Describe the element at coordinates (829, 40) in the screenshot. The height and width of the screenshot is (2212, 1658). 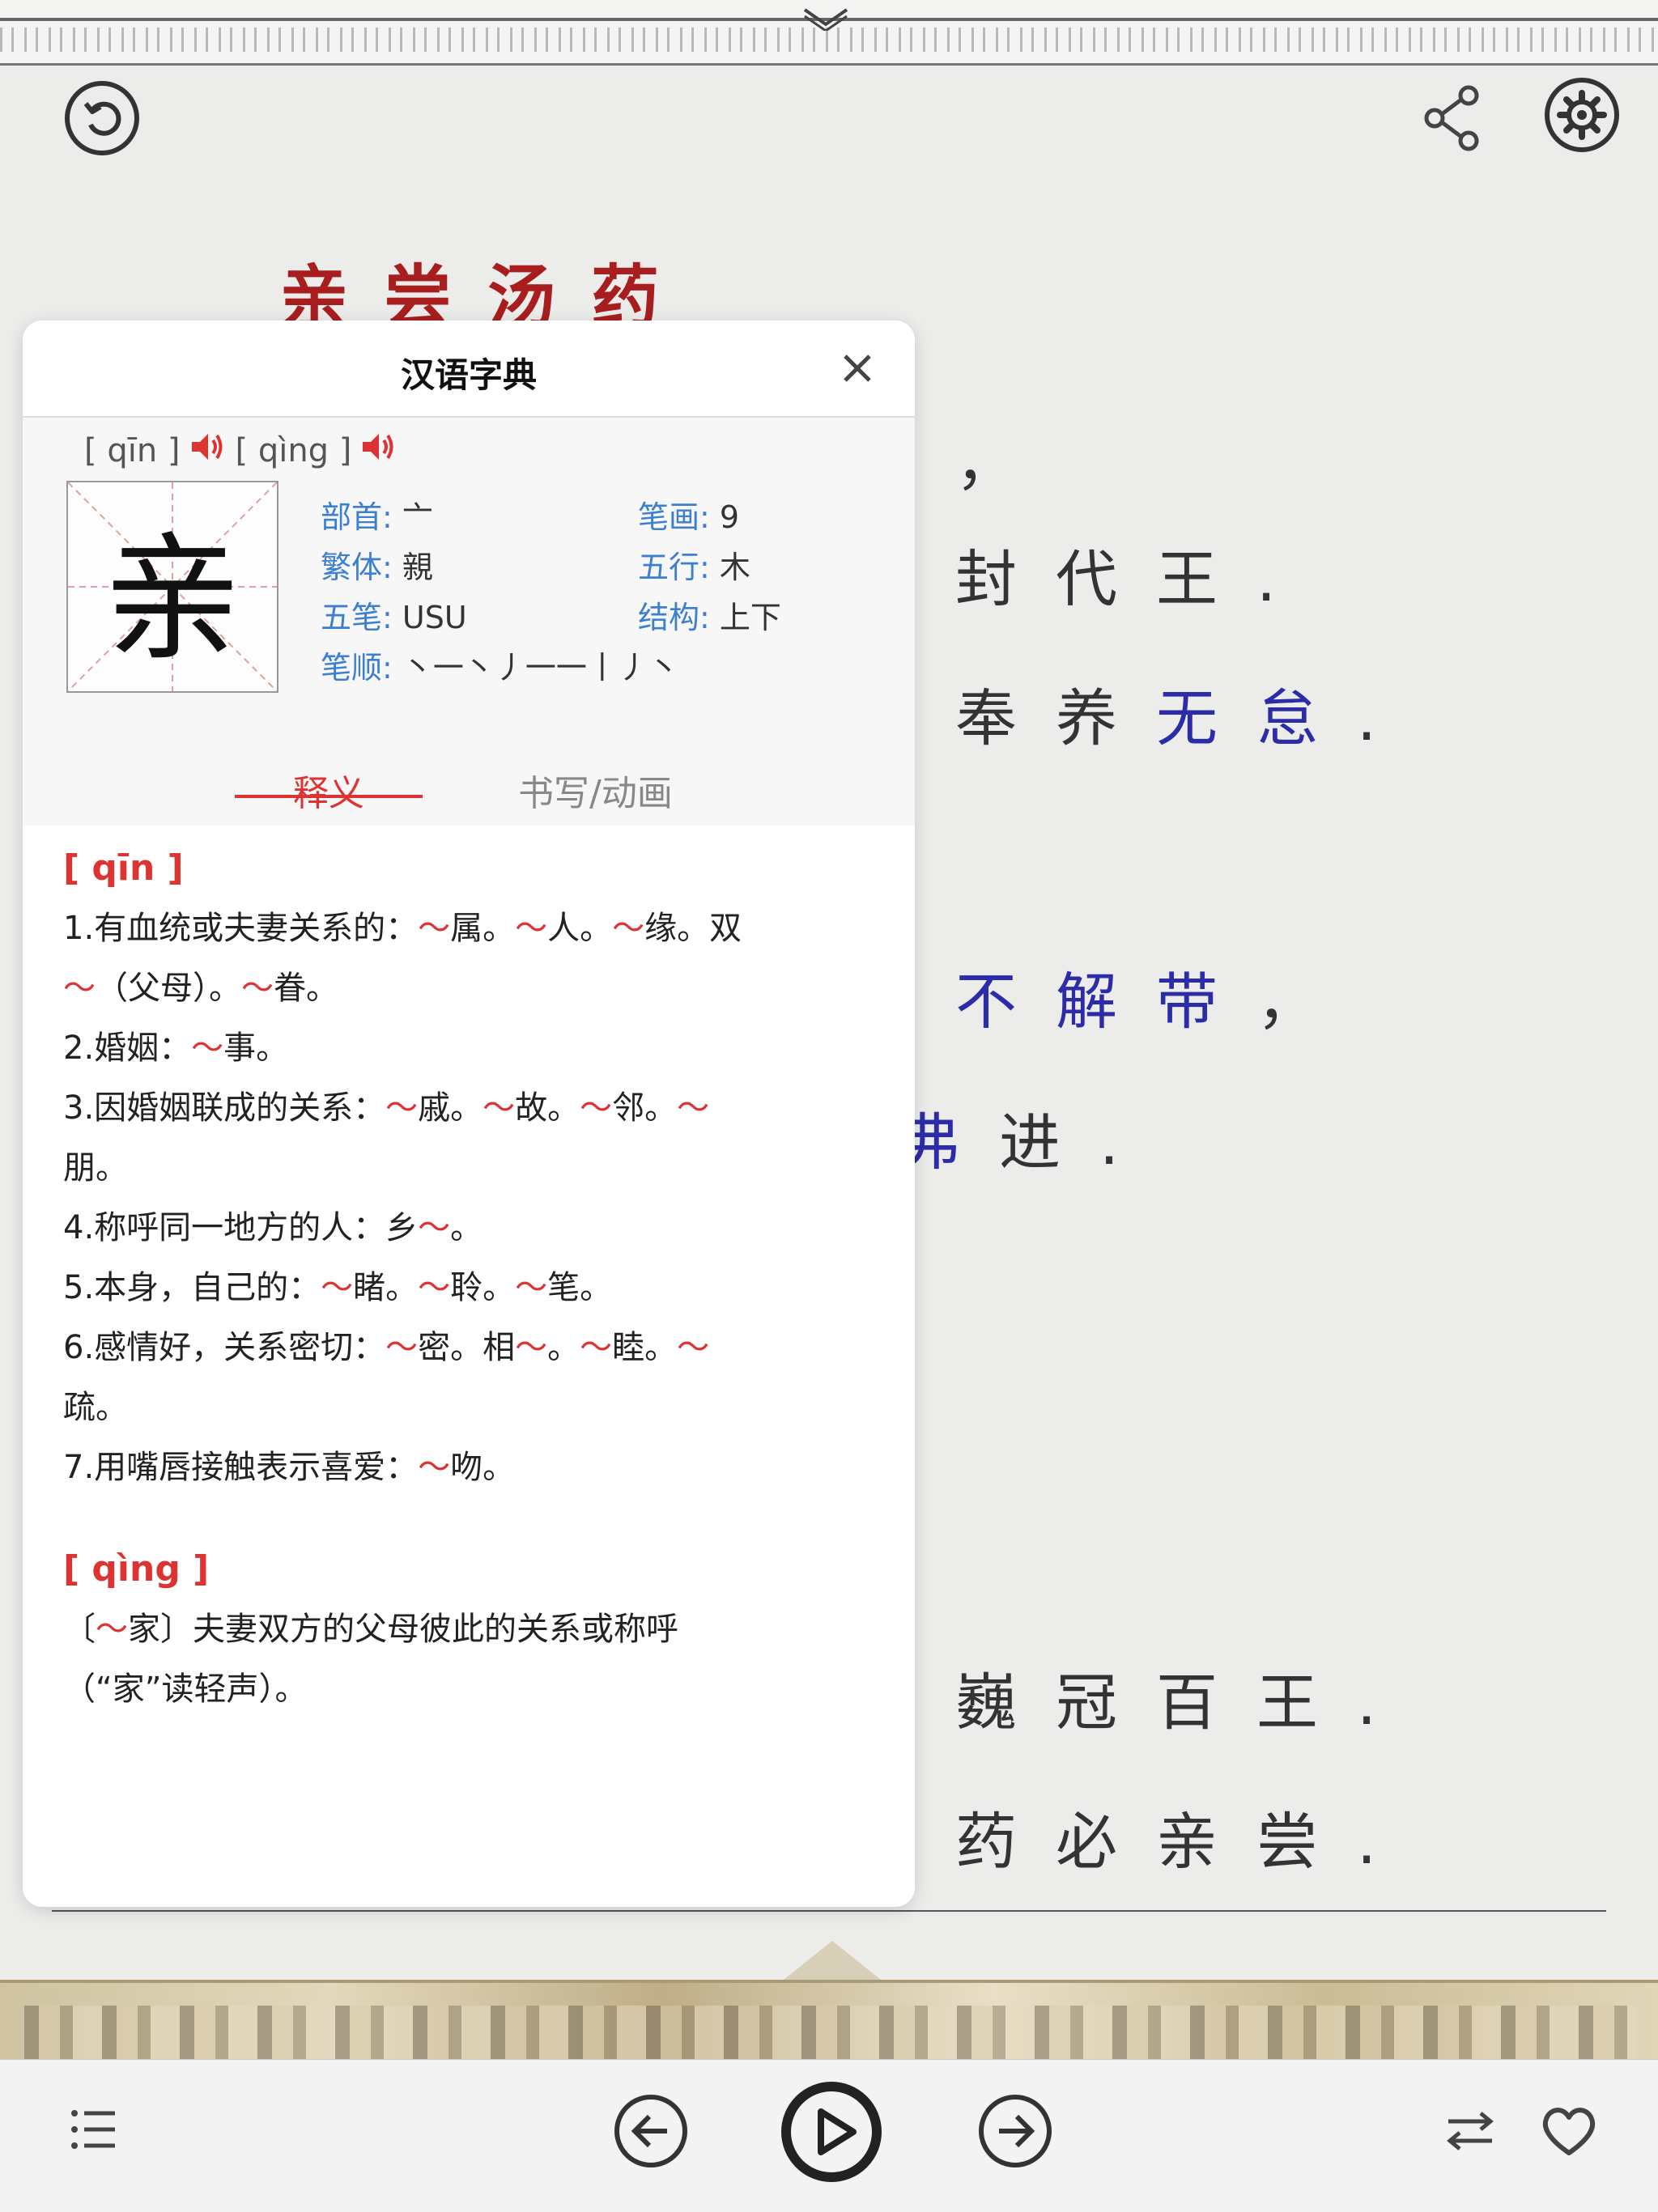
I see `band-pattern` at that location.